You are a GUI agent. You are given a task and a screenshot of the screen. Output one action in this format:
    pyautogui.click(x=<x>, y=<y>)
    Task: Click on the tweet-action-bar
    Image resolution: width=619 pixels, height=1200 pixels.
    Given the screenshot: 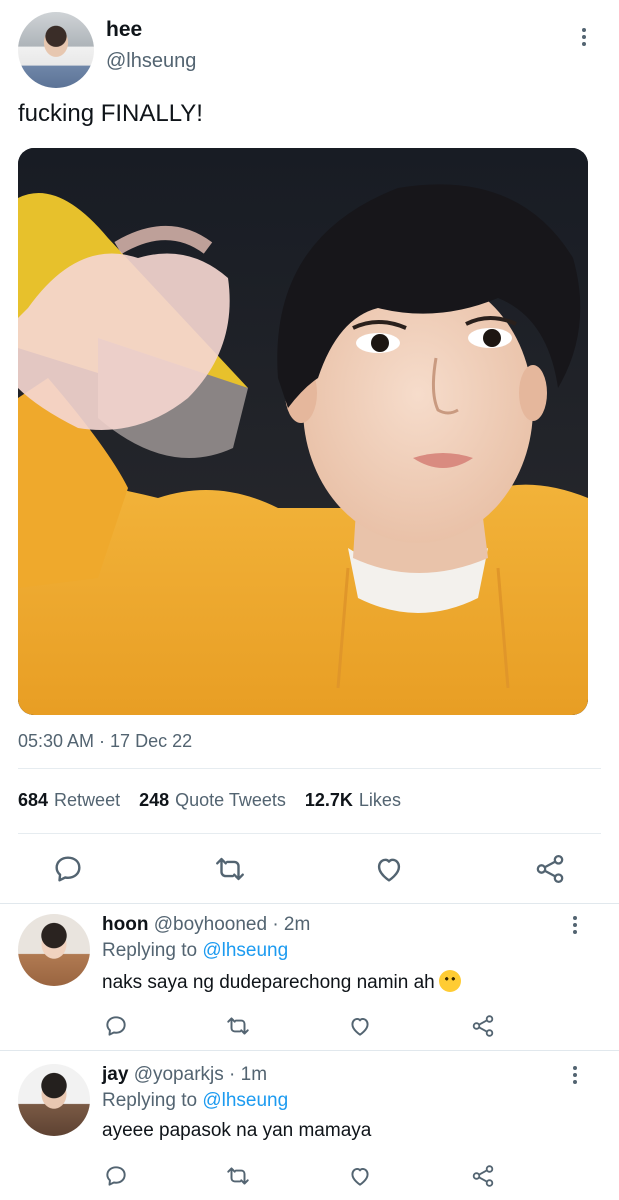 What is the action you would take?
    pyautogui.click(x=309, y=870)
    